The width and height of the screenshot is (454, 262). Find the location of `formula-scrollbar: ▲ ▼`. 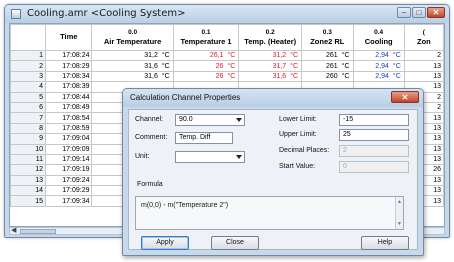

formula-scrollbar: ▲ ▼ is located at coordinates (399, 213).